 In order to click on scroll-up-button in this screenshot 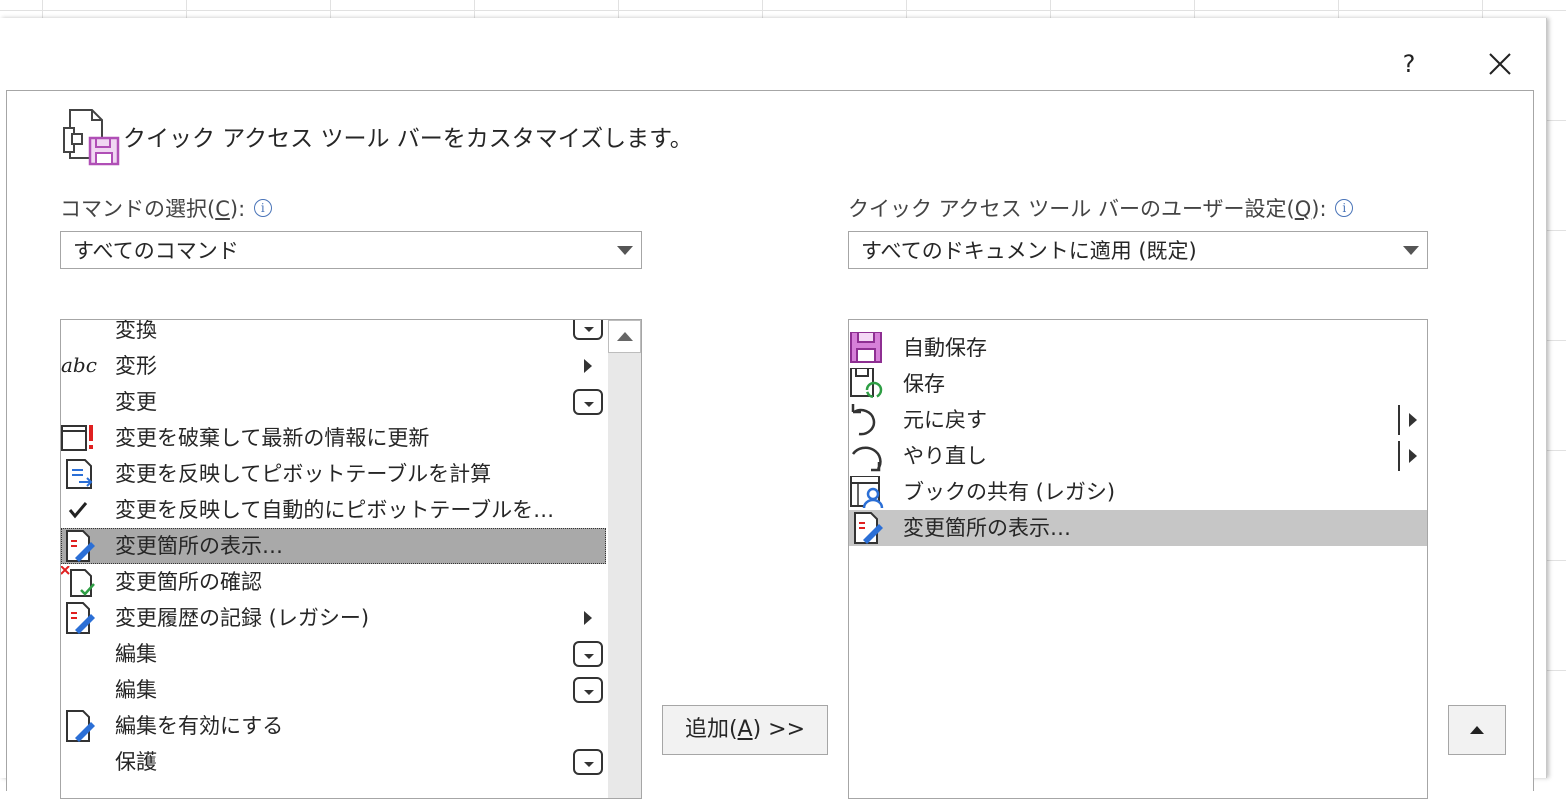, I will do `click(624, 336)`.